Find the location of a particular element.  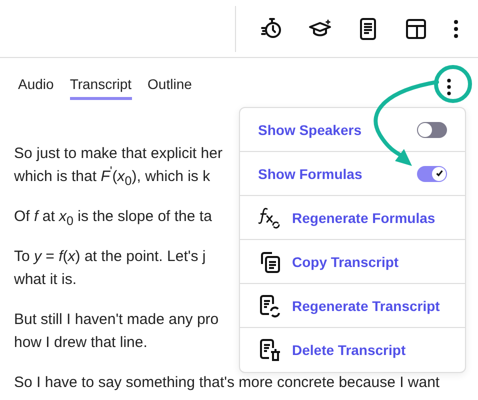

transcript-text: which is that F$^{'}$(x$_{0}$), which is k is located at coordinates (112, 176).